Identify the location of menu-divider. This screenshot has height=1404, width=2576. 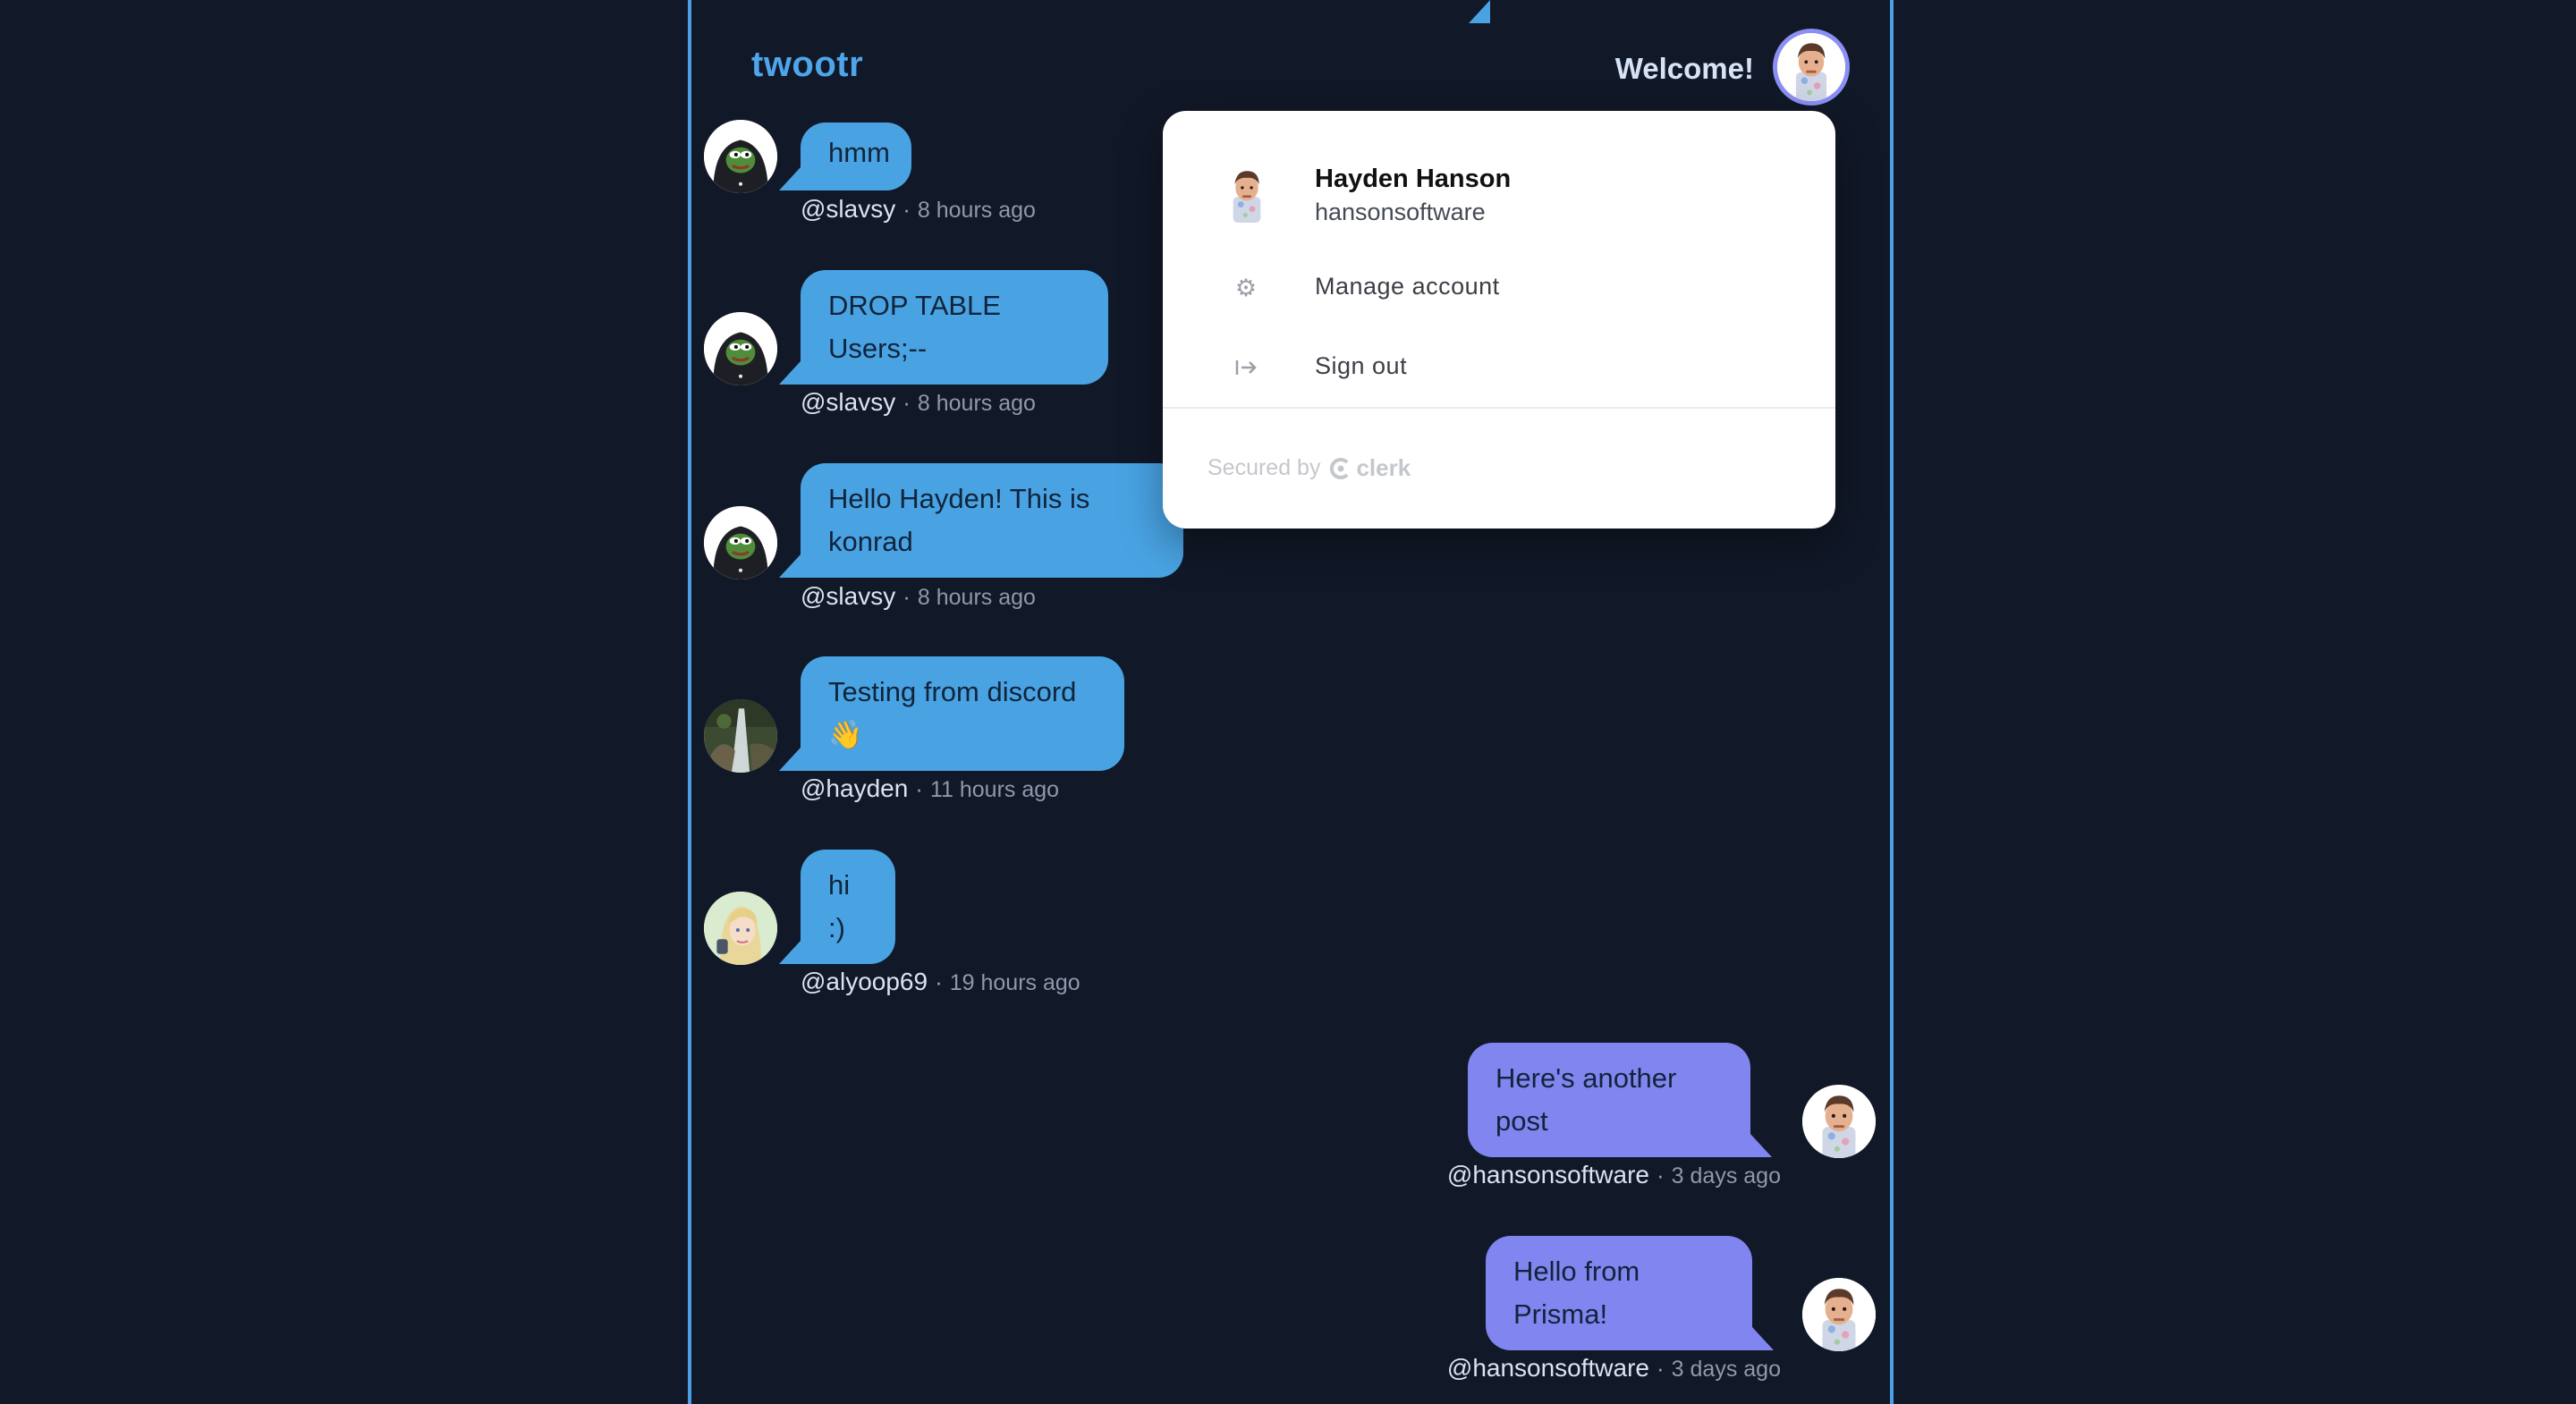
(1499, 408).